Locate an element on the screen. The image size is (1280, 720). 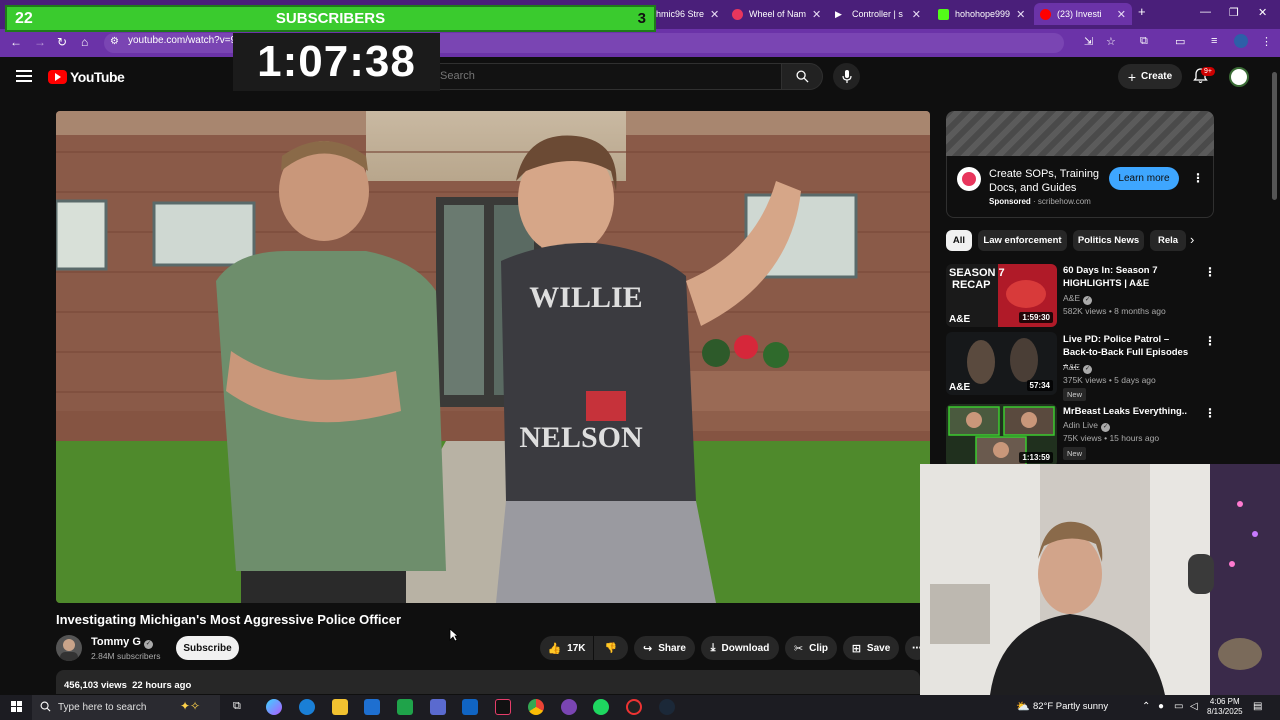
reload-icon: ↻ is located at coordinates (62, 42).